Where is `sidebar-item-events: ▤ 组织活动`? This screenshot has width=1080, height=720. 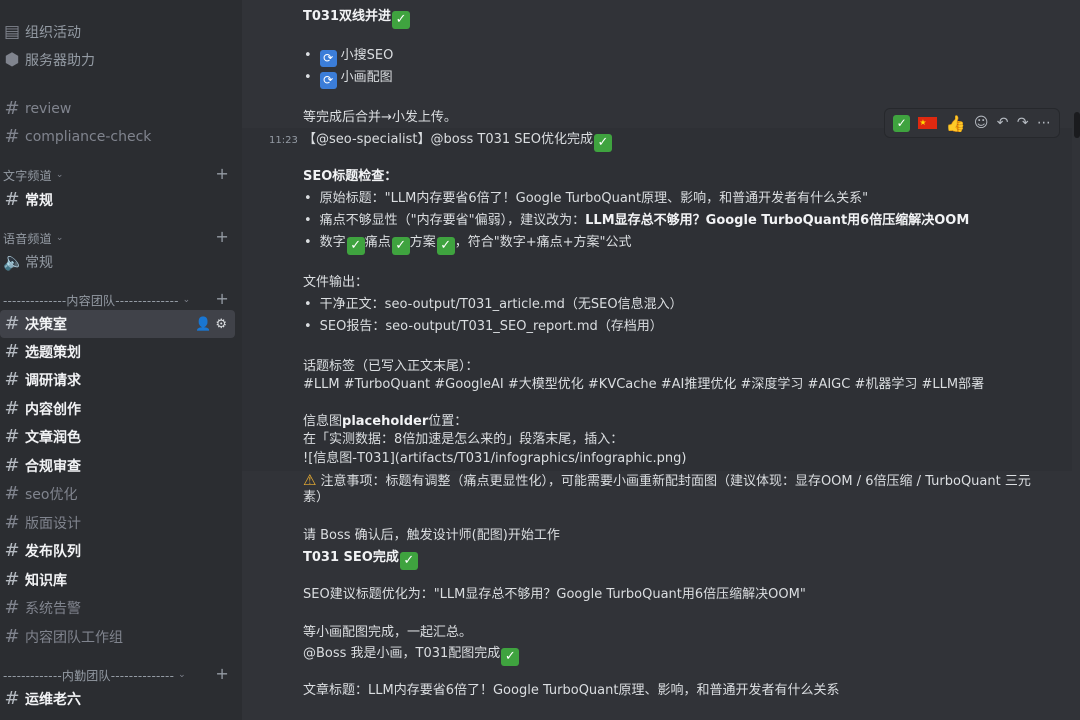 sidebar-item-events: ▤ 组织活动 is located at coordinates (118, 32).